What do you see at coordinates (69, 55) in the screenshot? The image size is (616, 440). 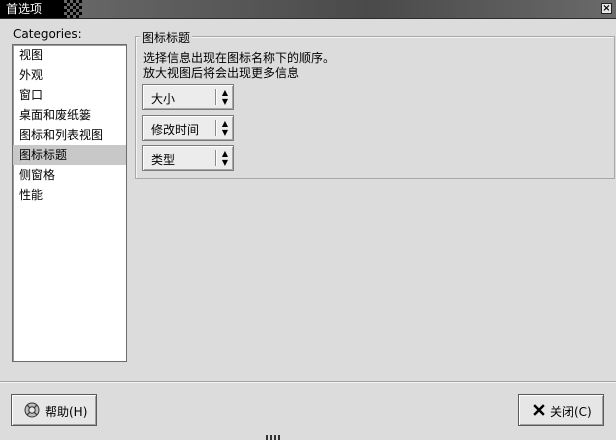 I see `category-item-view: 视图` at bounding box center [69, 55].